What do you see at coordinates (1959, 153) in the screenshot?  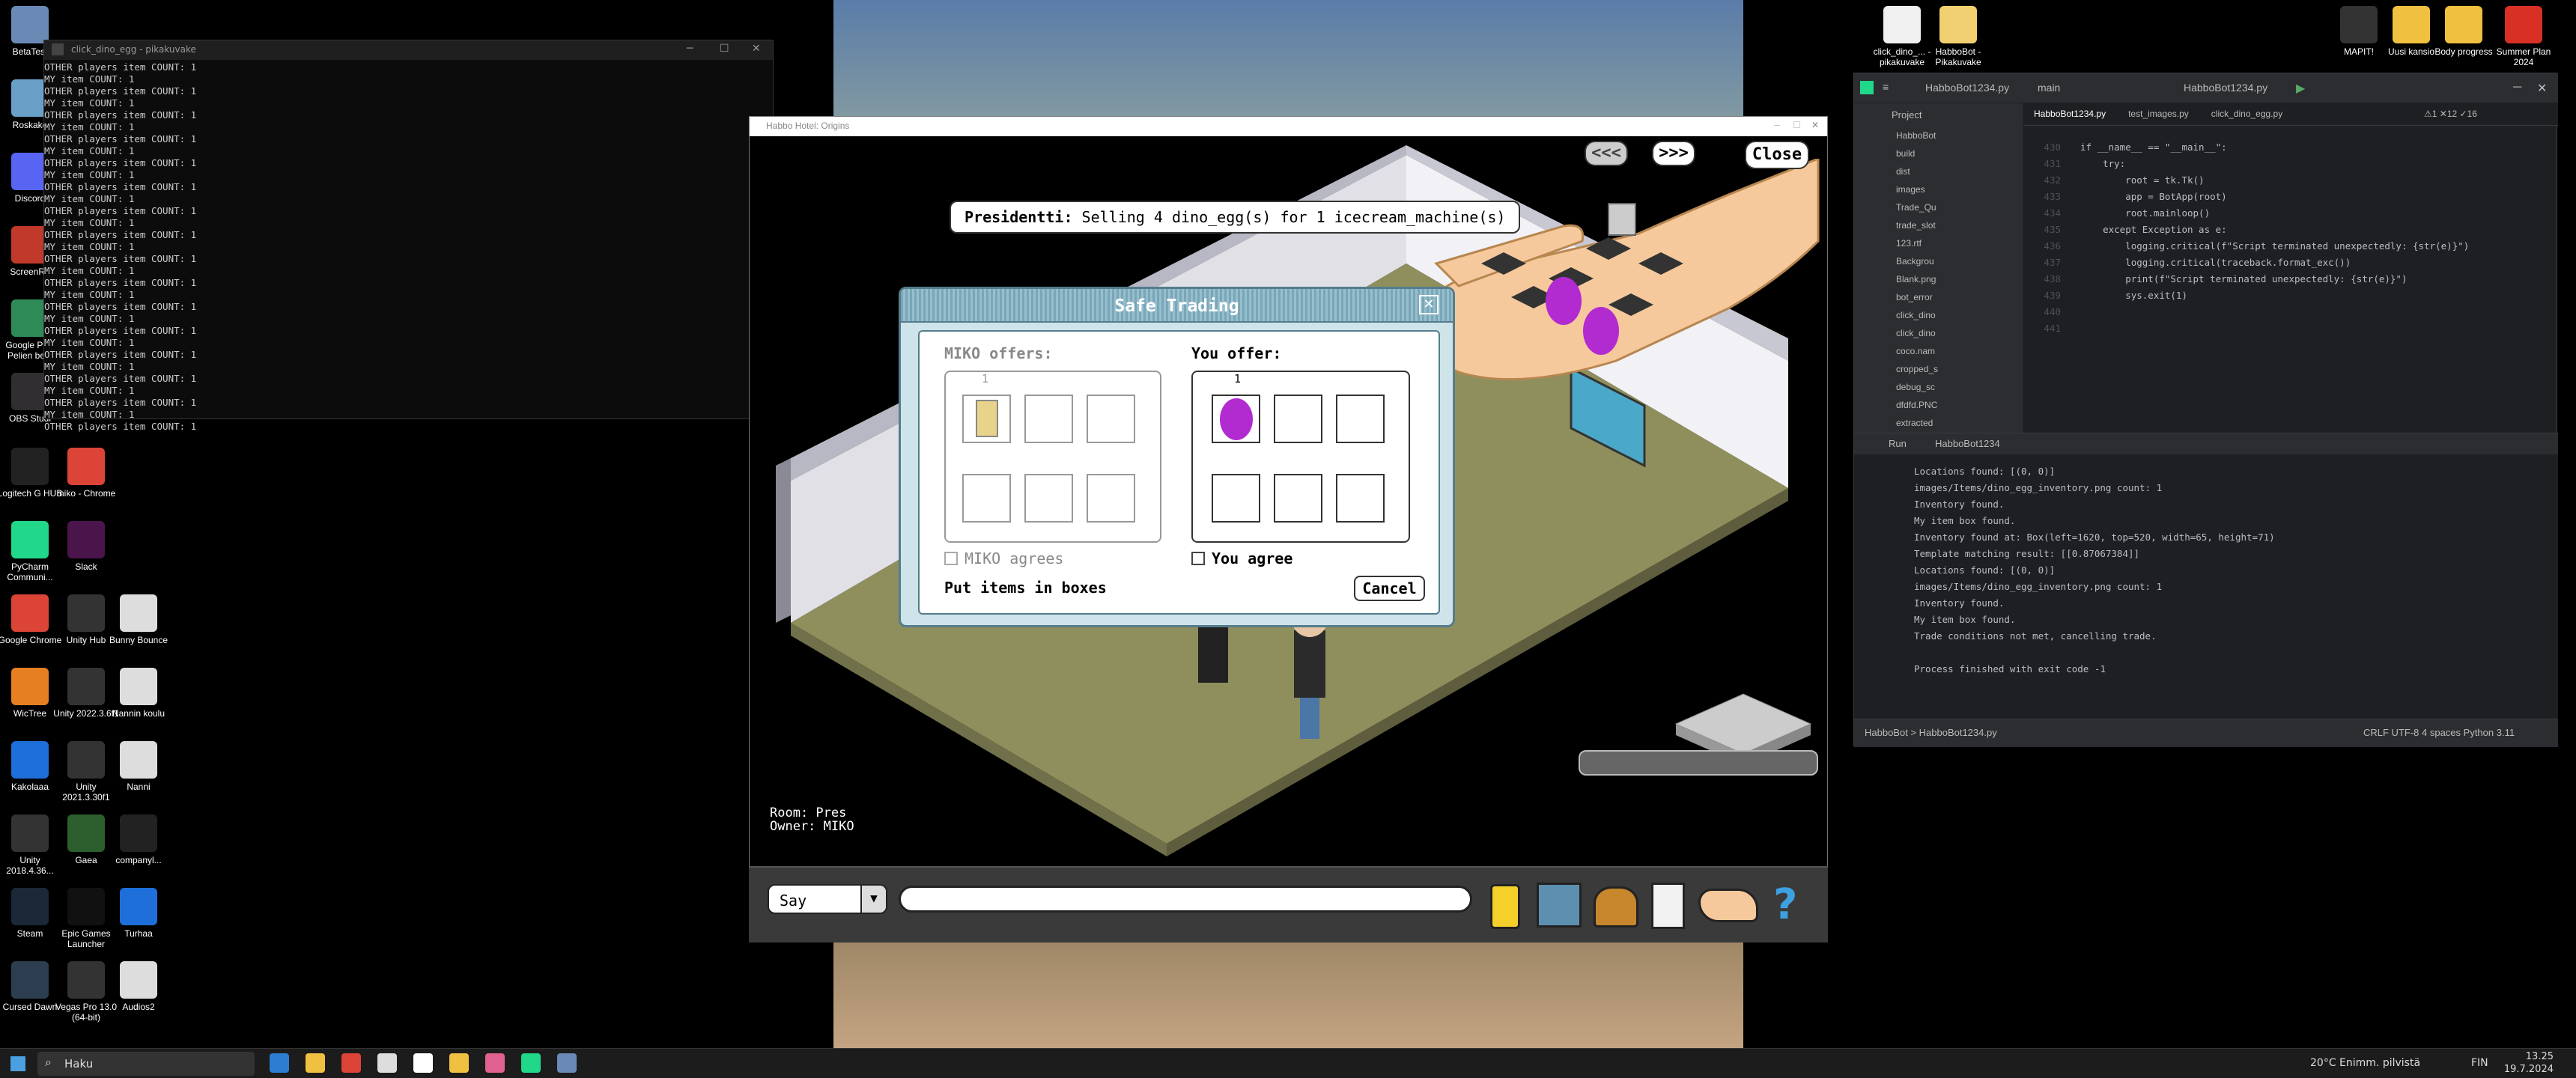 I see `tree-item: build` at bounding box center [1959, 153].